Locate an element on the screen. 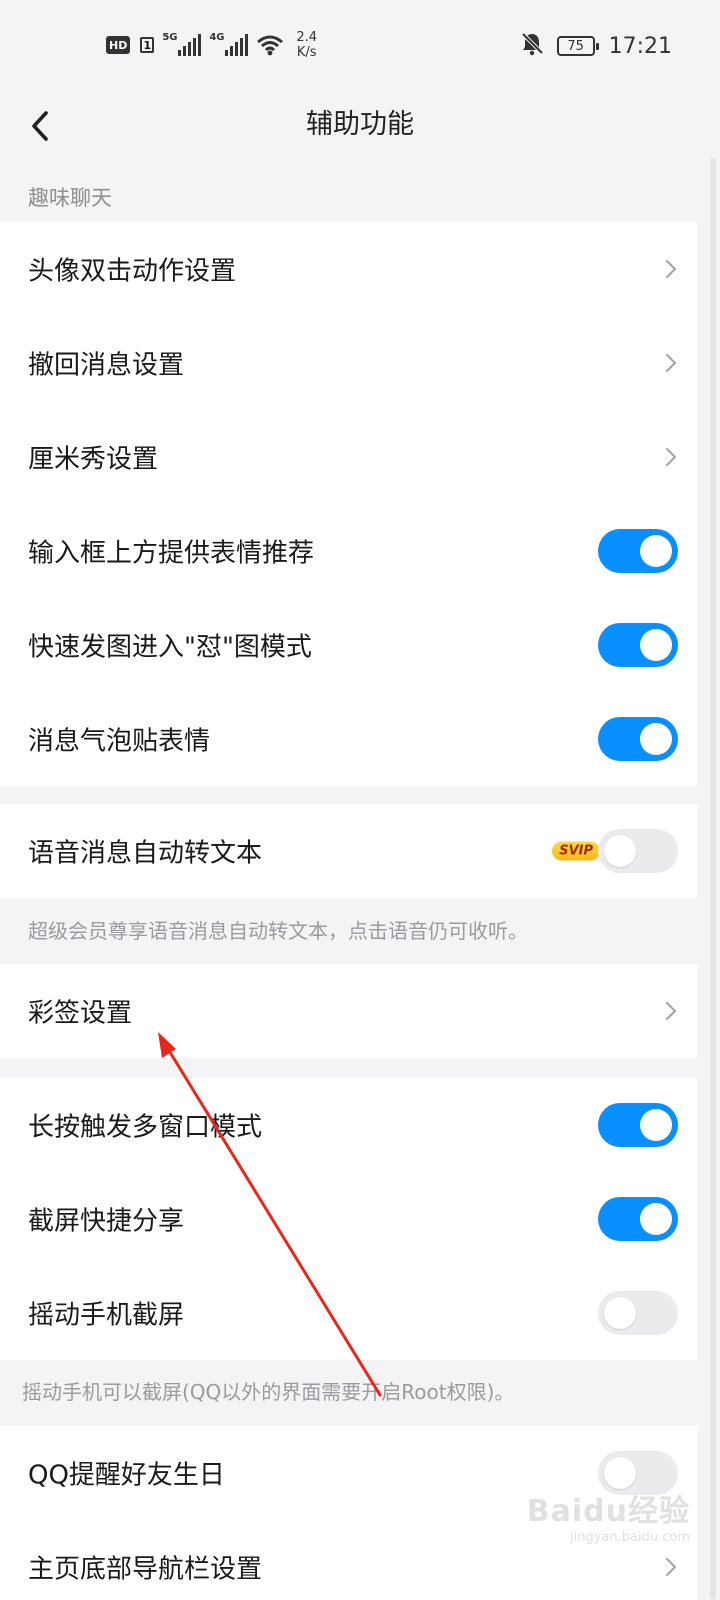  row-label: 撤回消息设置 is located at coordinates (106, 365).